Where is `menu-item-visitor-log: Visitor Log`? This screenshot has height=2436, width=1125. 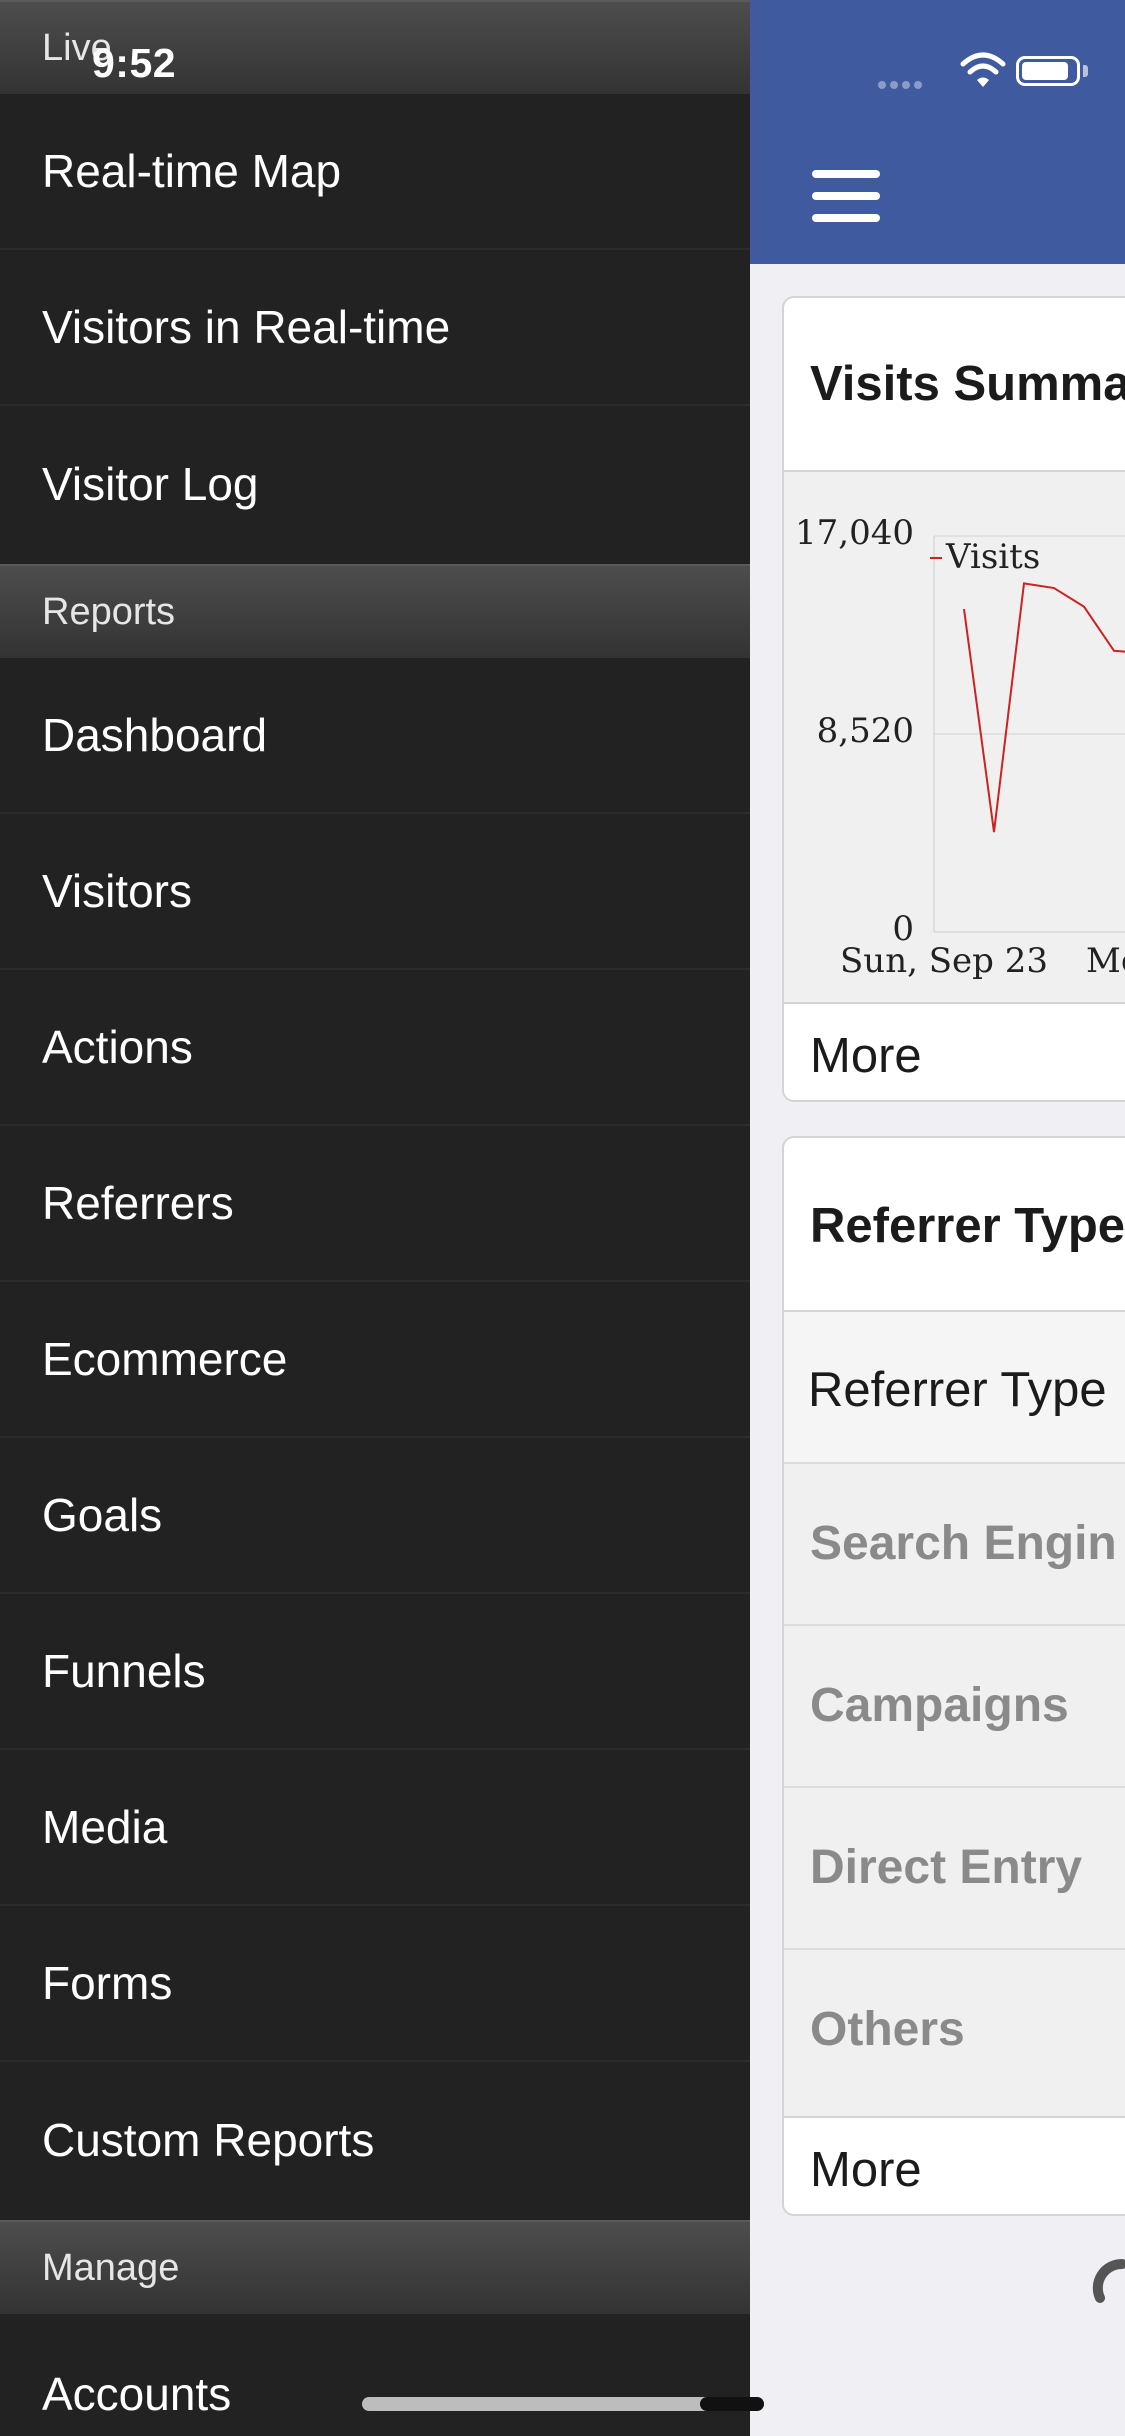
menu-item-visitor-log: Visitor Log is located at coordinates (375, 484).